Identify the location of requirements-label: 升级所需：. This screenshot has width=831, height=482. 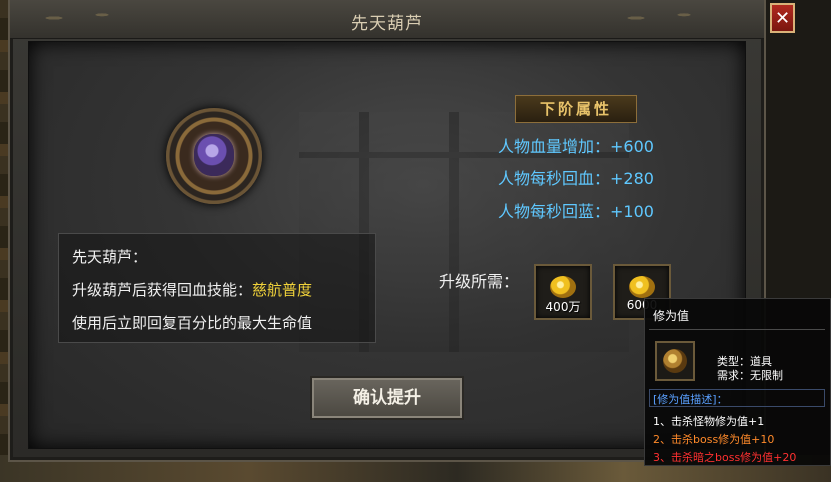
(479, 281).